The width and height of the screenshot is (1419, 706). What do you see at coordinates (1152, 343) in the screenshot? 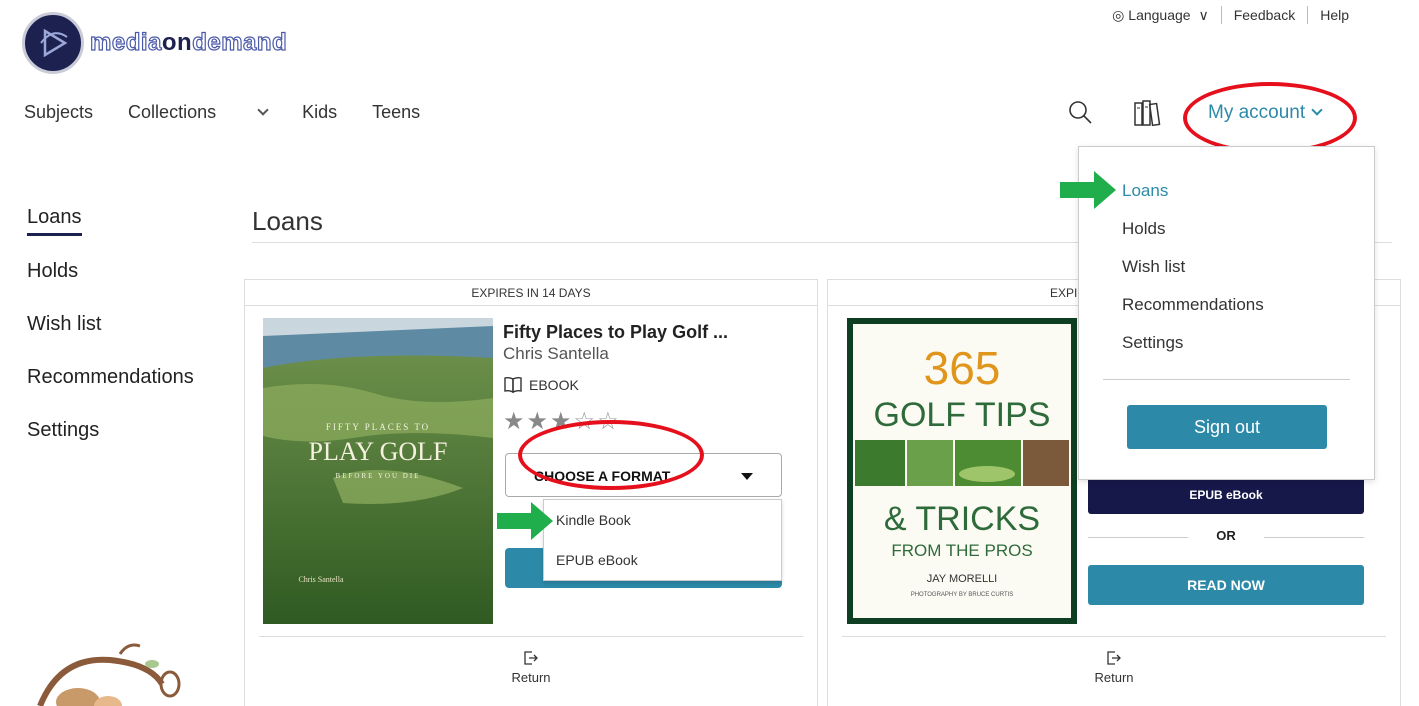
I see `account-menu-settings: Settings` at bounding box center [1152, 343].